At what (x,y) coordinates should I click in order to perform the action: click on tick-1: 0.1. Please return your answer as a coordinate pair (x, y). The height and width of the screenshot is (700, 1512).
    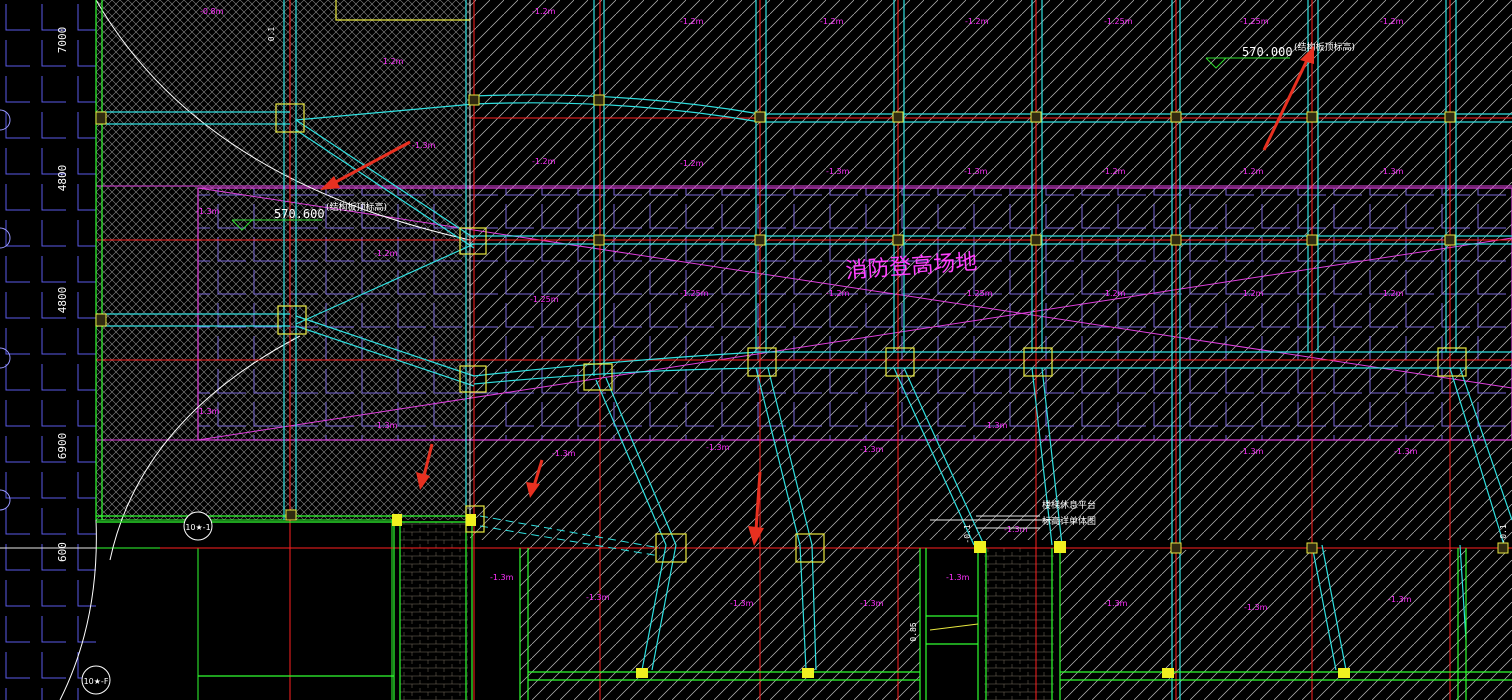
    Looking at the image, I should click on (271, 34).